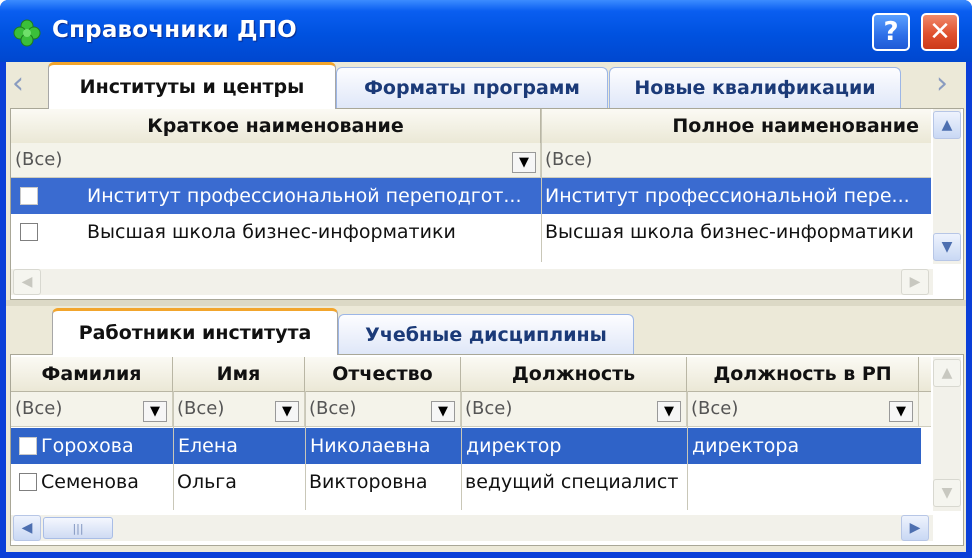  I want to click on cell-last-name: Семенова, so click(90, 482).